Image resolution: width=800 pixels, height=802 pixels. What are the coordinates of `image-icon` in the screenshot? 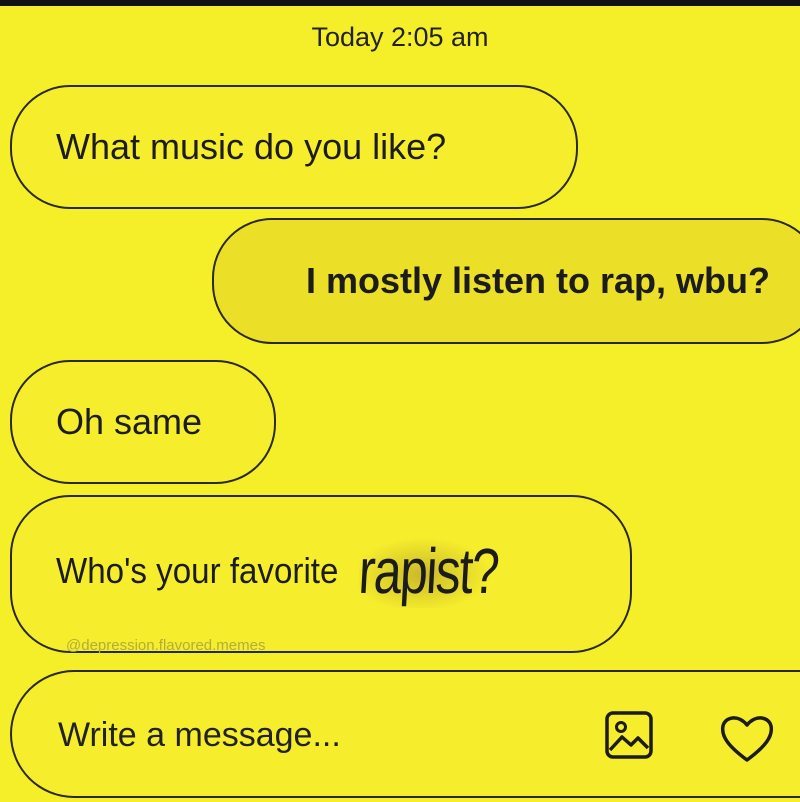 It's located at (629, 735).